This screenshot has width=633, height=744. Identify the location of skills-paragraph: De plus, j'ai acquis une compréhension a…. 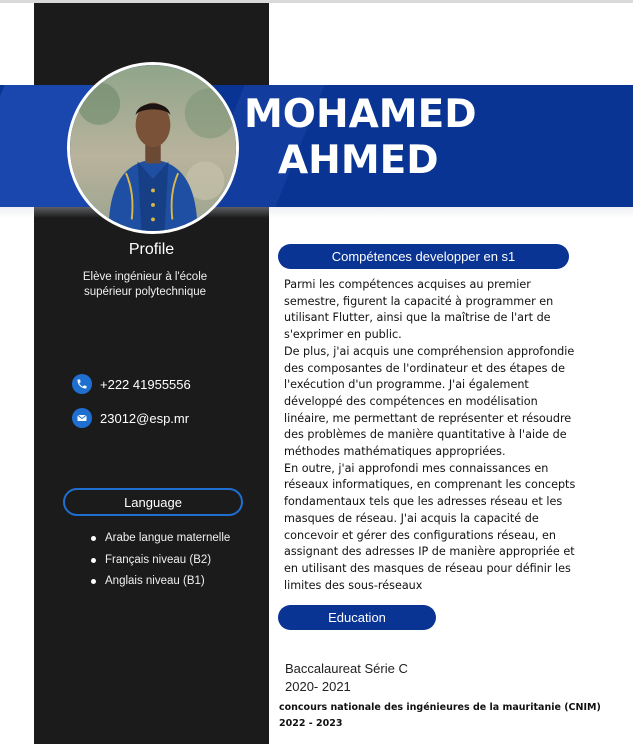
(429, 401).